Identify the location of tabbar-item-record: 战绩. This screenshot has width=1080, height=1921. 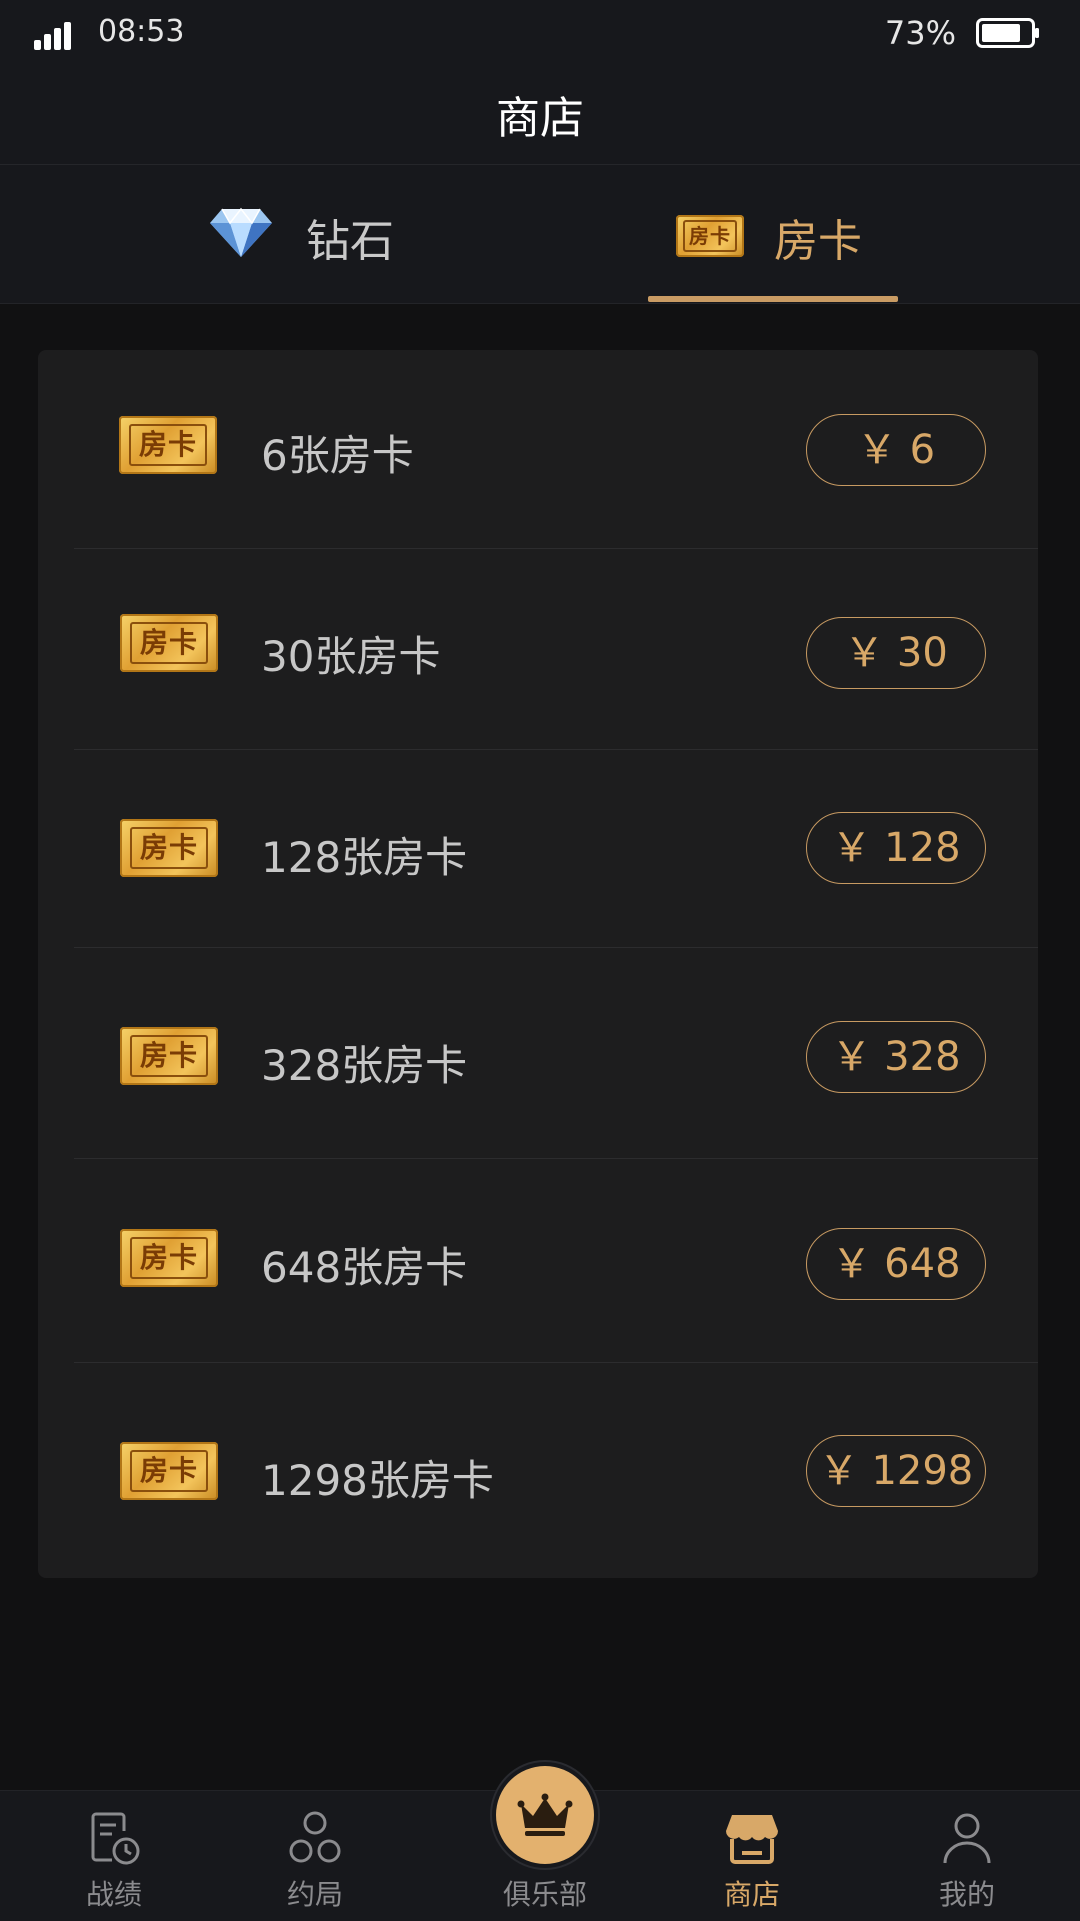
(114, 1856).